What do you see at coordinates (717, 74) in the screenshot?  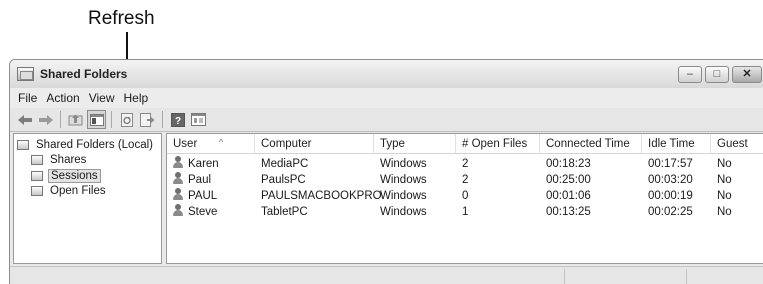 I see `maximize-button: □` at bounding box center [717, 74].